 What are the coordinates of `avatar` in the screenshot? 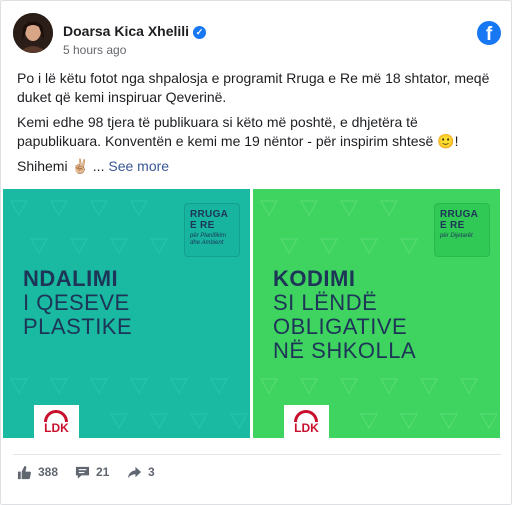 It's located at (33, 33).